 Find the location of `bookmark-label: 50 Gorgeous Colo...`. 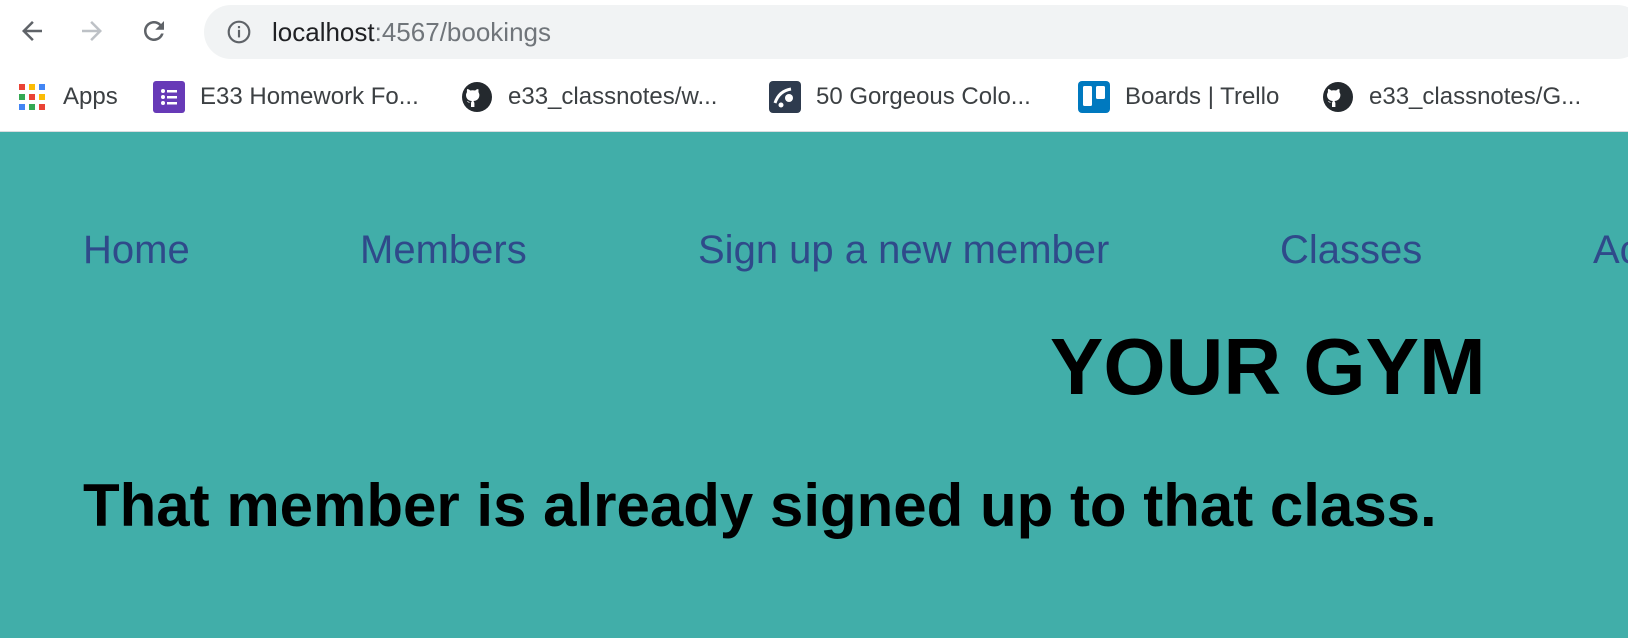

bookmark-label: 50 Gorgeous Colo... is located at coordinates (923, 96).